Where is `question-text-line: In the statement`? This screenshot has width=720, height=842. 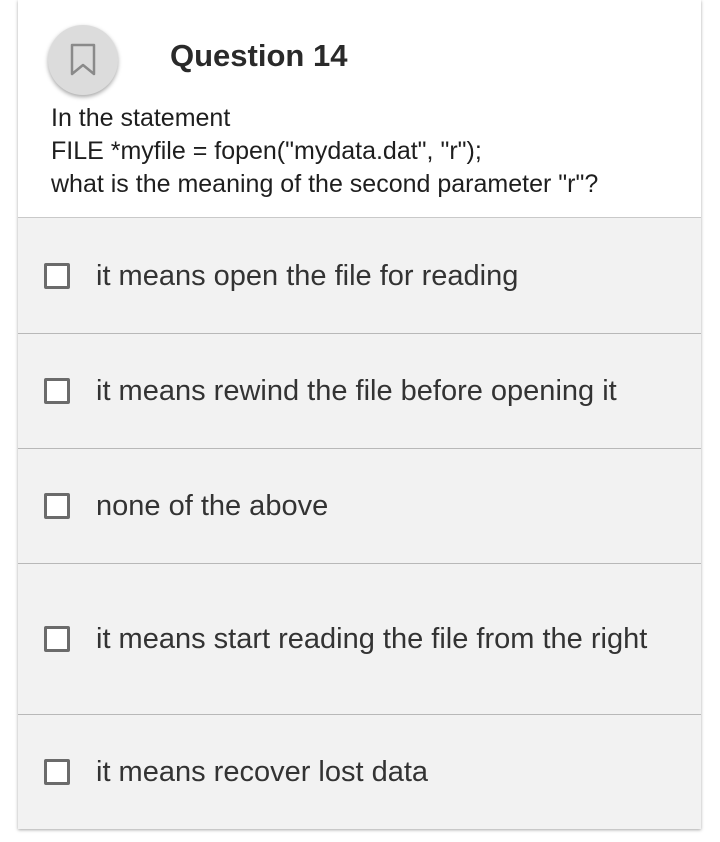
question-text-line: In the statement is located at coordinates (141, 118).